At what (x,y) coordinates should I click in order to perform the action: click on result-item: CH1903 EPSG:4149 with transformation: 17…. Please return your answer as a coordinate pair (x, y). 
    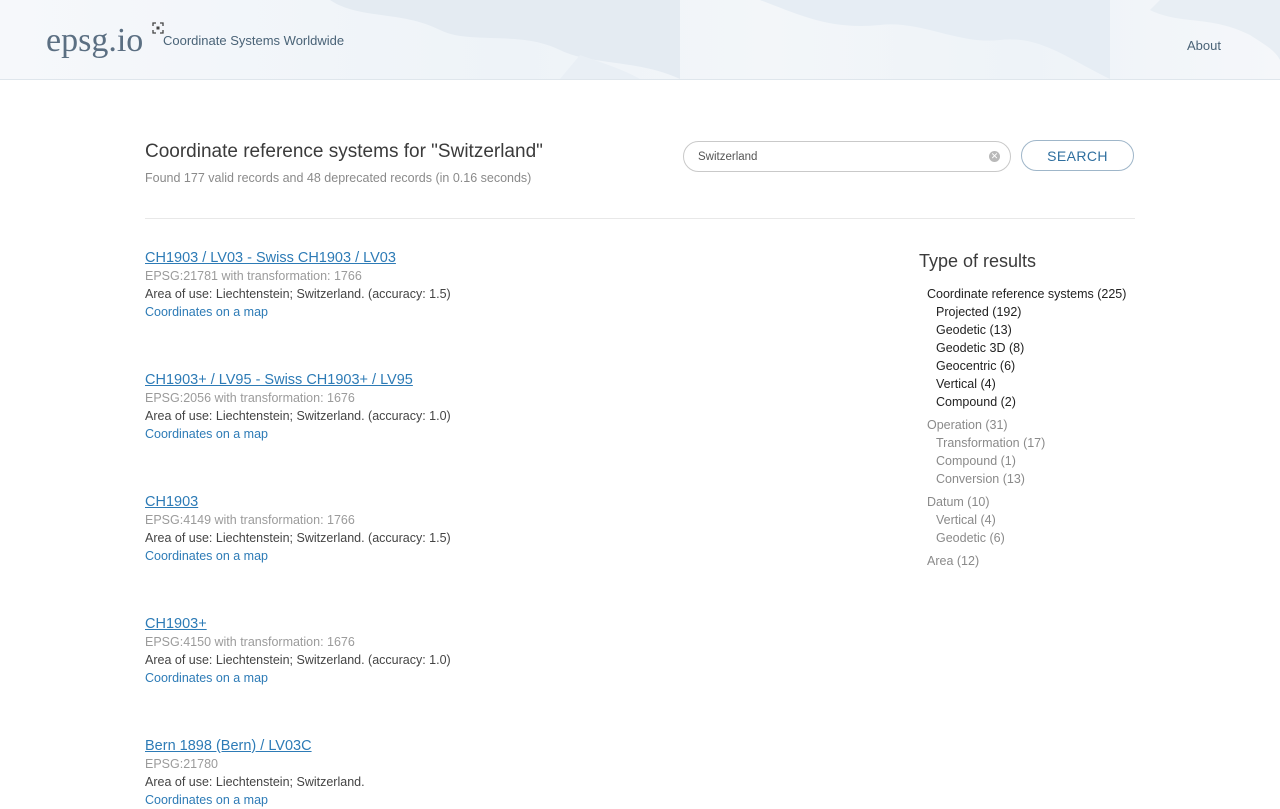
    Looking at the image, I should click on (298, 529).